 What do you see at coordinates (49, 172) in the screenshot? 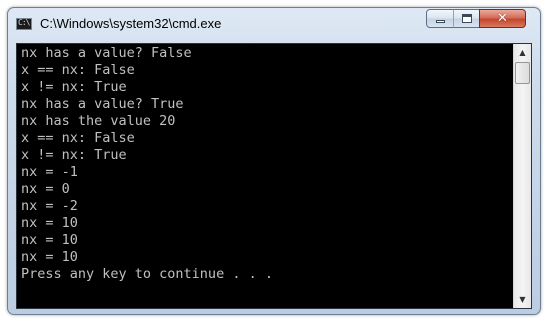
I see `console-line: nx = -1` at bounding box center [49, 172].